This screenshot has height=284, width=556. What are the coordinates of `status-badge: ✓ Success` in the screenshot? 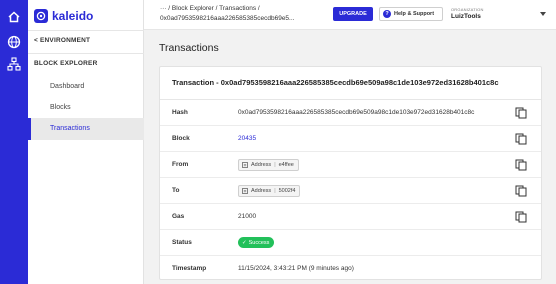 It's located at (256, 242).